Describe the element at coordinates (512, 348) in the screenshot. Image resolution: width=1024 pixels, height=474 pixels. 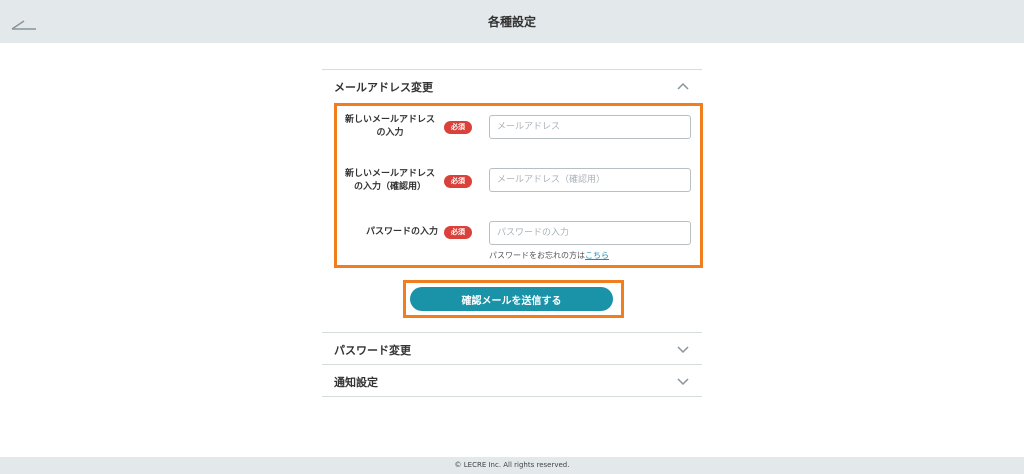
I see `section-password-change: パスワード変更` at that location.